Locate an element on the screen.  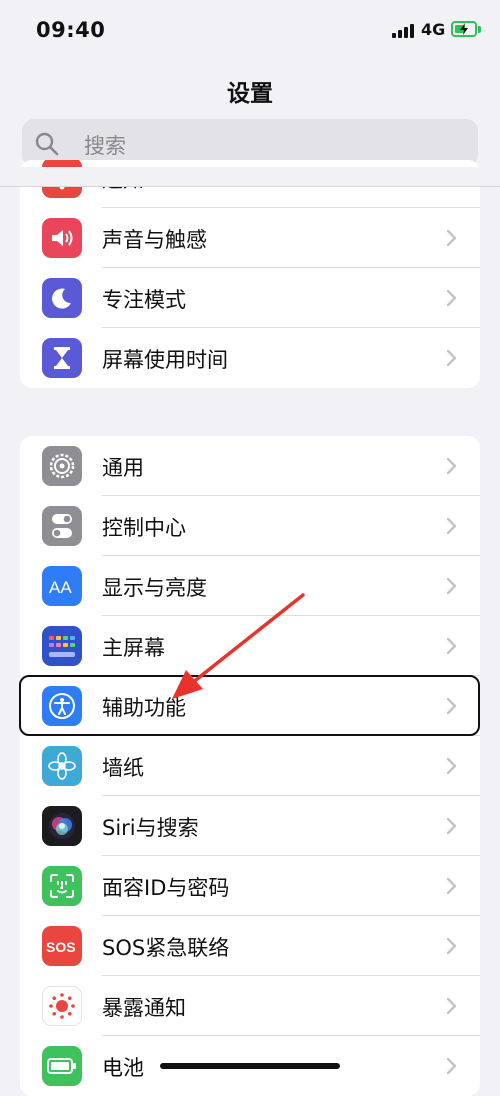
settings-row-general: 通用 is located at coordinates (250, 466).